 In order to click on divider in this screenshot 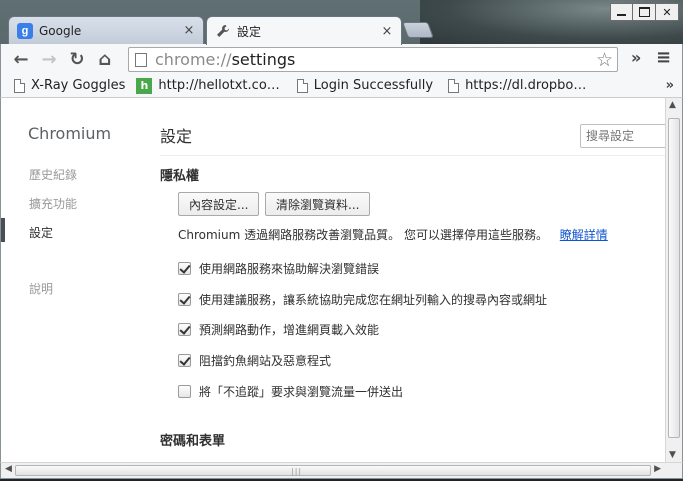, I will do `click(412, 155)`.